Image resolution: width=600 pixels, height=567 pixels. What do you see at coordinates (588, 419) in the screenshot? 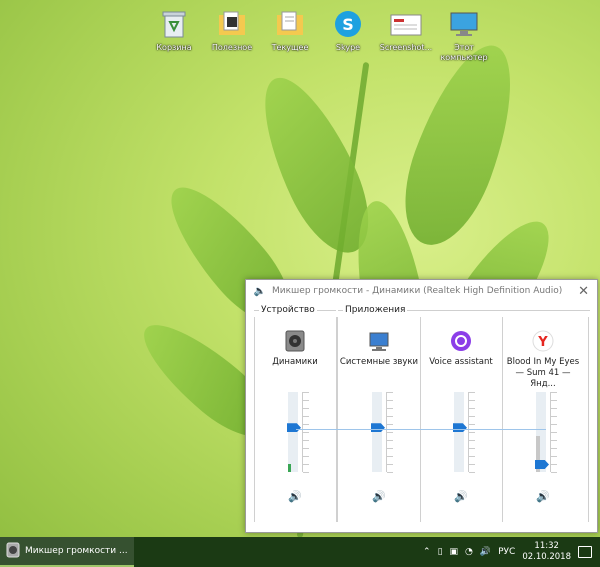
I see `divider` at bounding box center [588, 419].